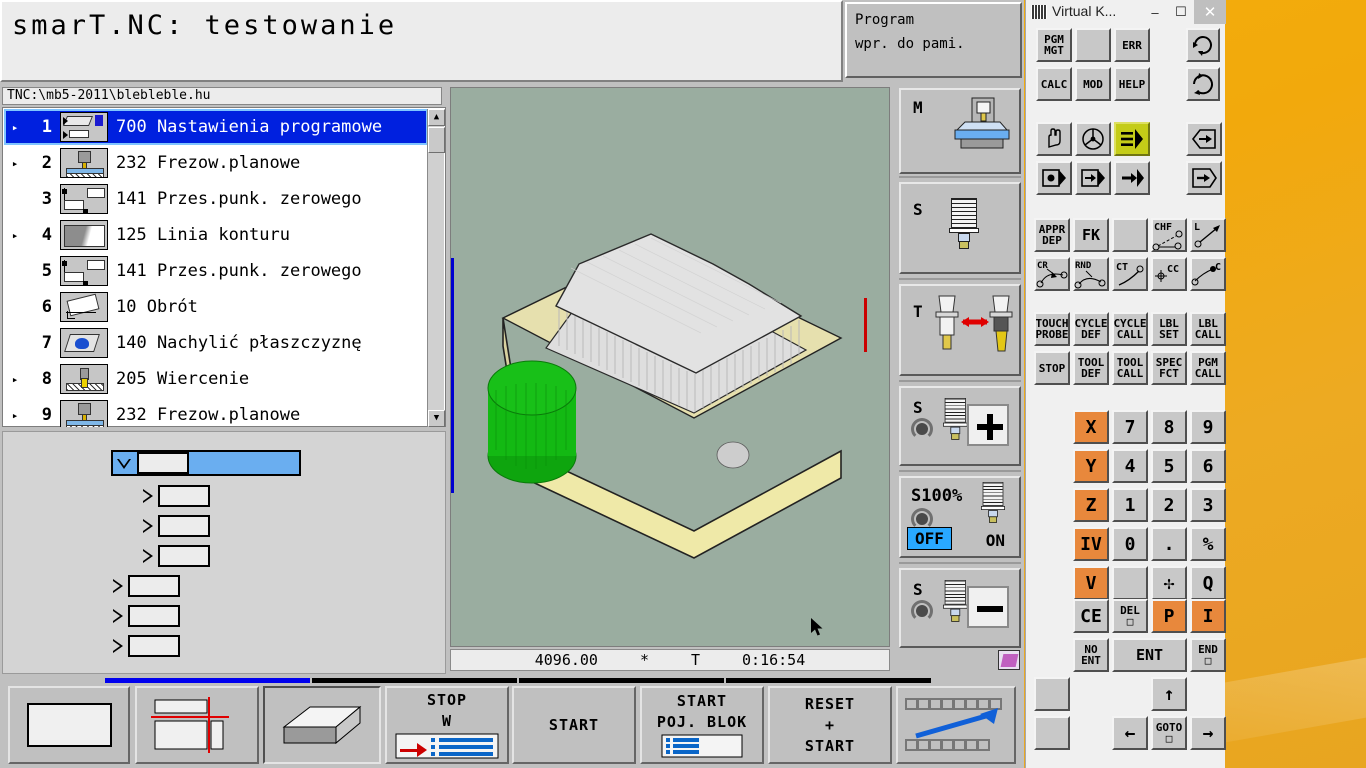 The height and width of the screenshot is (768, 1366). I want to click on program-row: 6 10 Obrót, so click(216, 307).